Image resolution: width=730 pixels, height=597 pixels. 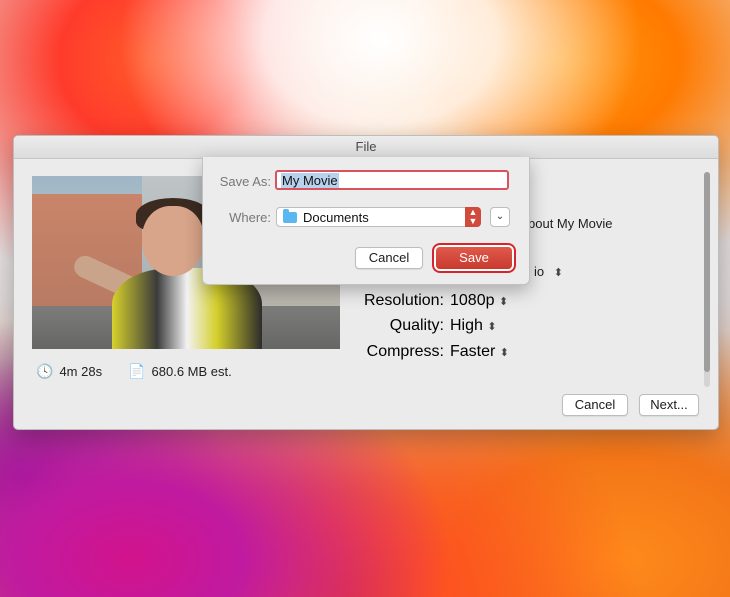 What do you see at coordinates (479, 352) in the screenshot?
I see `compress-popup: Faster ⬍` at bounding box center [479, 352].